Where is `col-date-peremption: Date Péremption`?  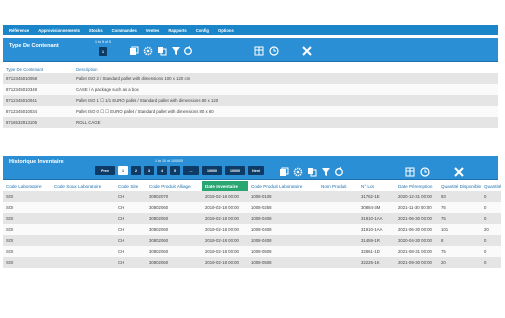 col-date-peremption: Date Péremption is located at coordinates (416, 186).